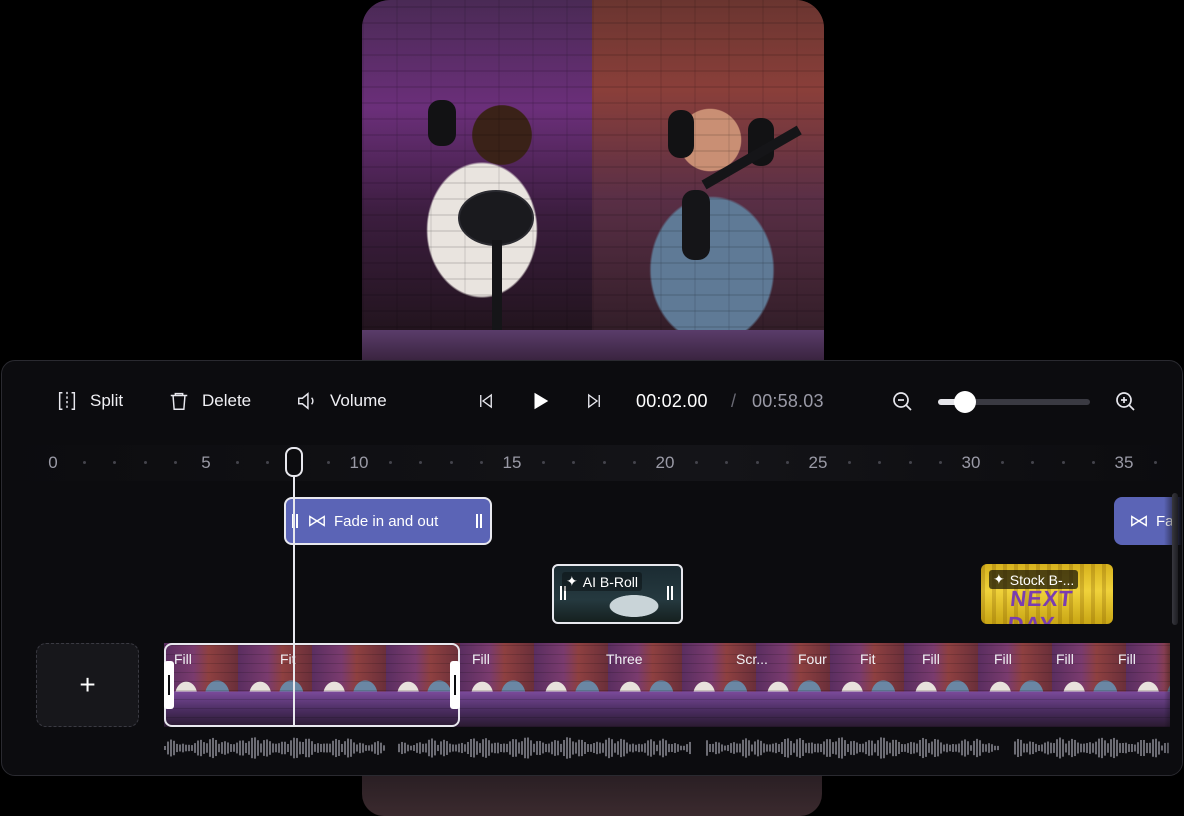  I want to click on play-button, so click(540, 401).